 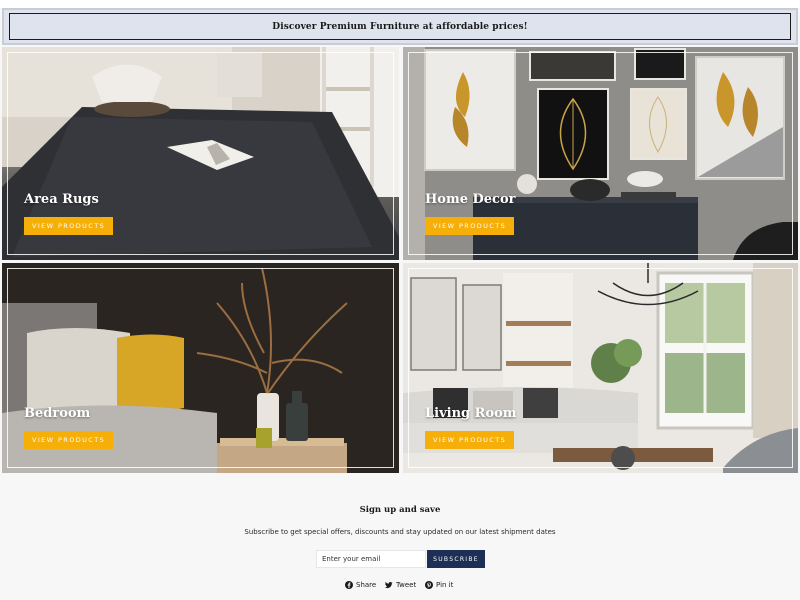 What do you see at coordinates (406, 585) in the screenshot?
I see `tweet-label: Tweet` at bounding box center [406, 585].